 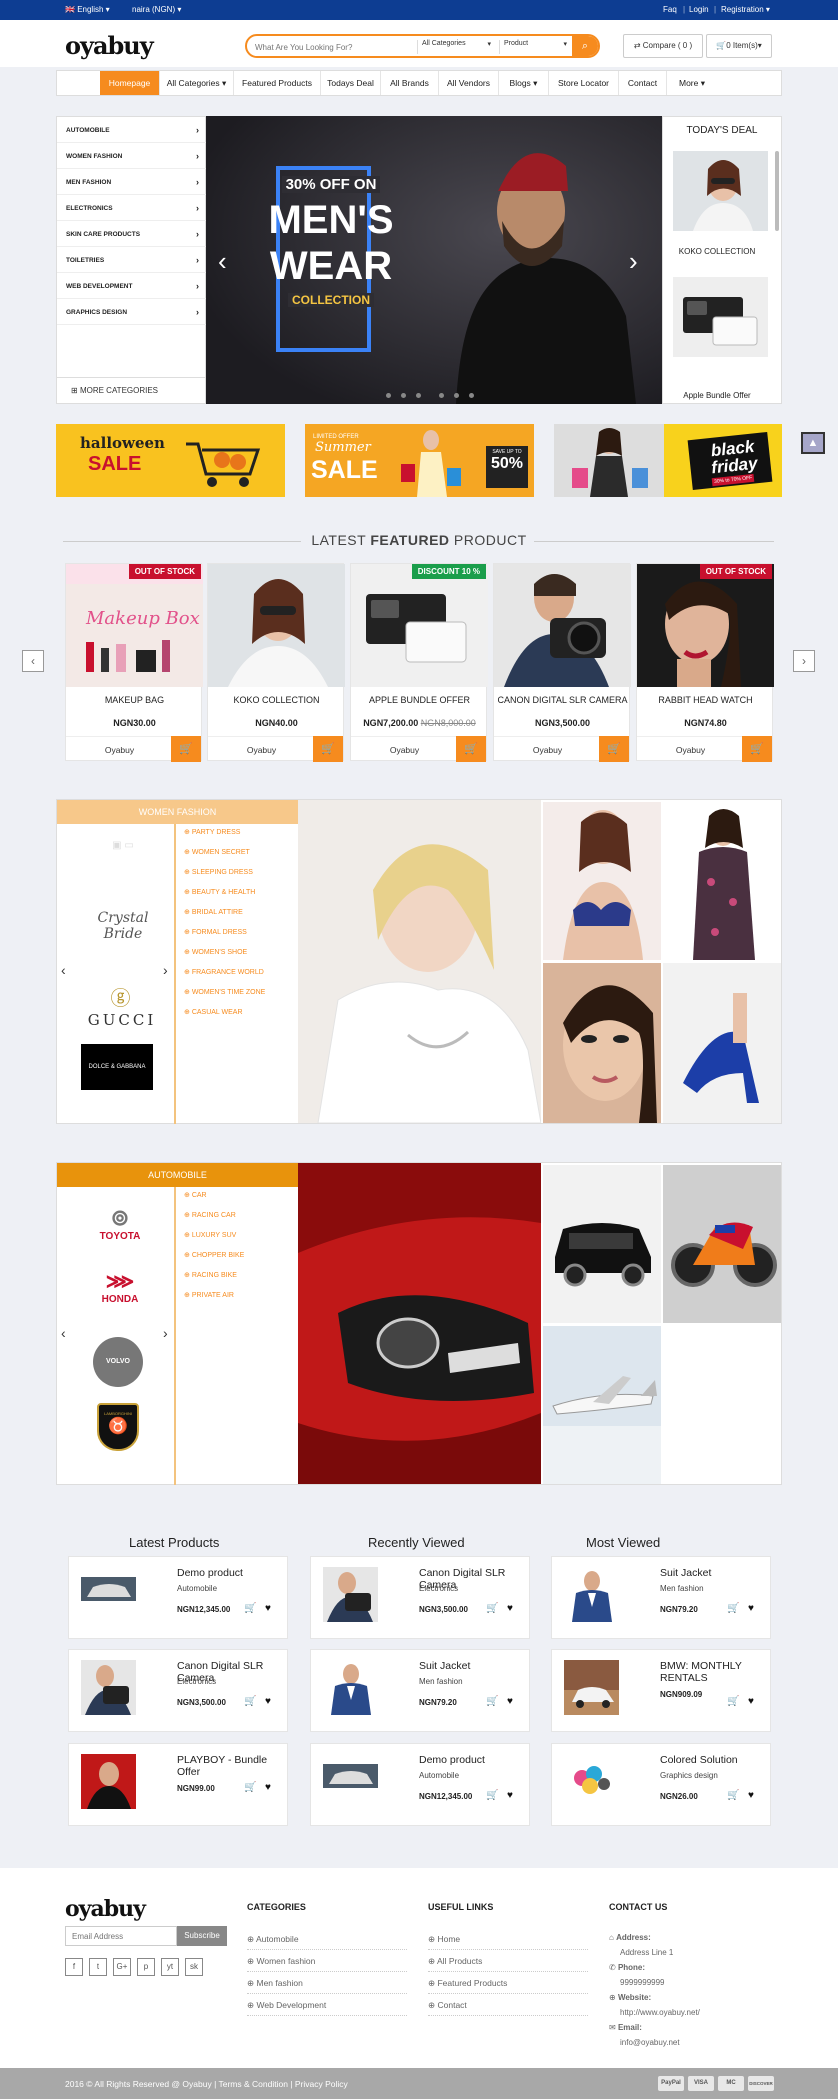 What do you see at coordinates (602, 1043) in the screenshot?
I see `beauty-image` at bounding box center [602, 1043].